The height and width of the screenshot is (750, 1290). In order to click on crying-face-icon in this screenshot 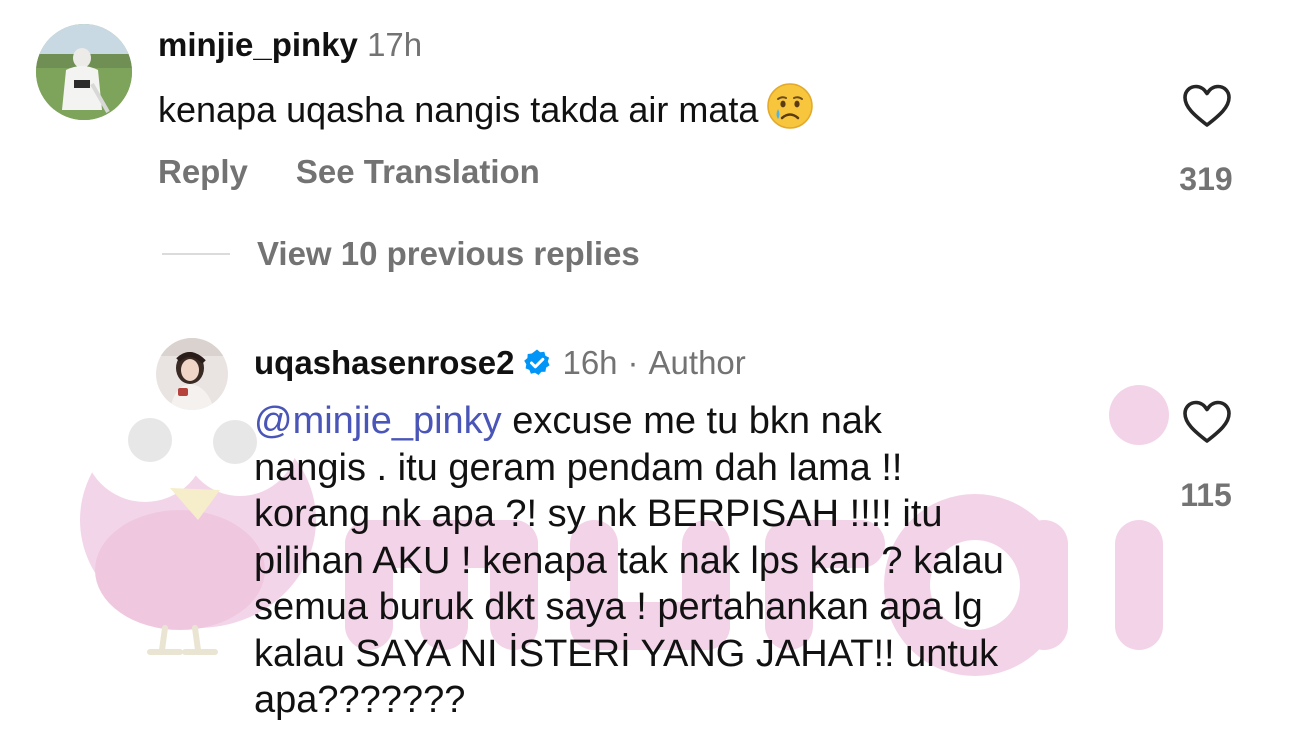, I will do `click(790, 111)`.